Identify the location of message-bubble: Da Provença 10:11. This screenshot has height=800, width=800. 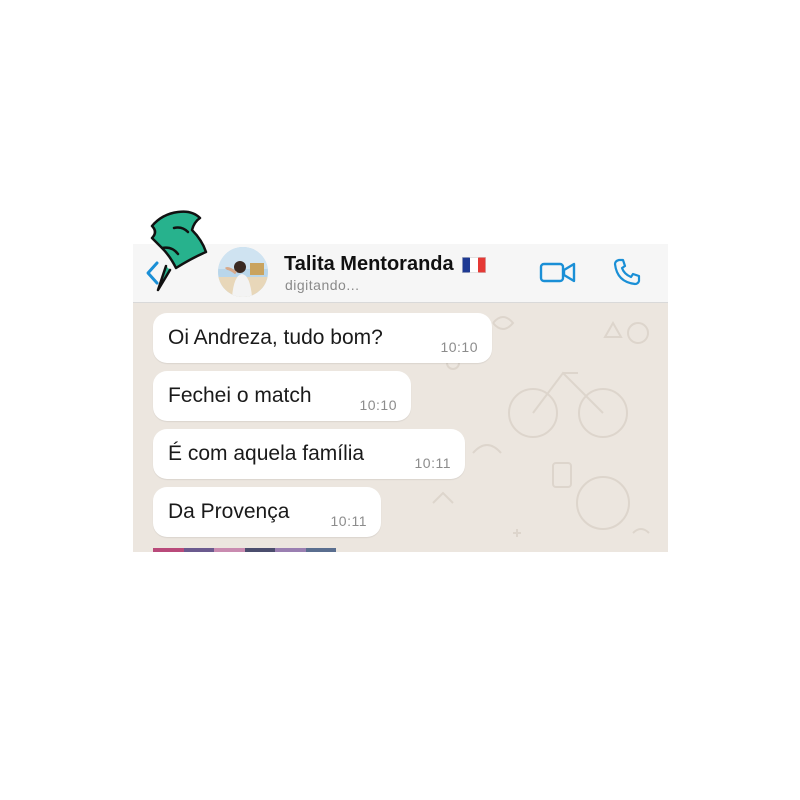
(267, 512).